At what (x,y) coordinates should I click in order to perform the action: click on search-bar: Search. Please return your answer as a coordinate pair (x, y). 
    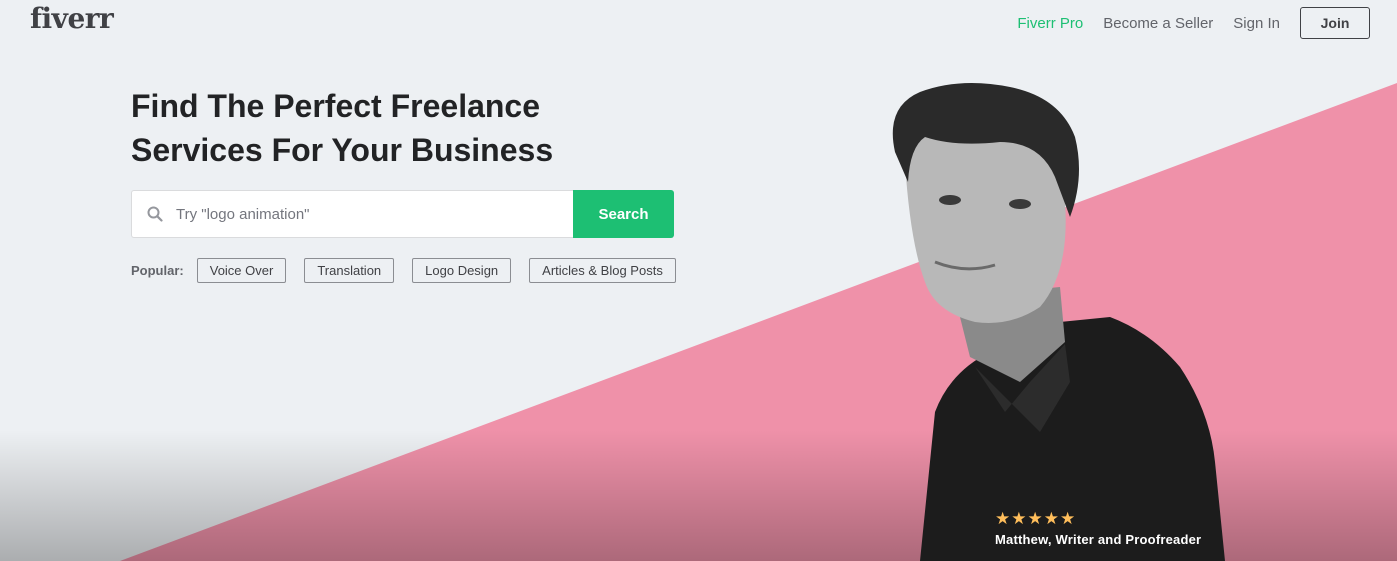
    Looking at the image, I should click on (402, 214).